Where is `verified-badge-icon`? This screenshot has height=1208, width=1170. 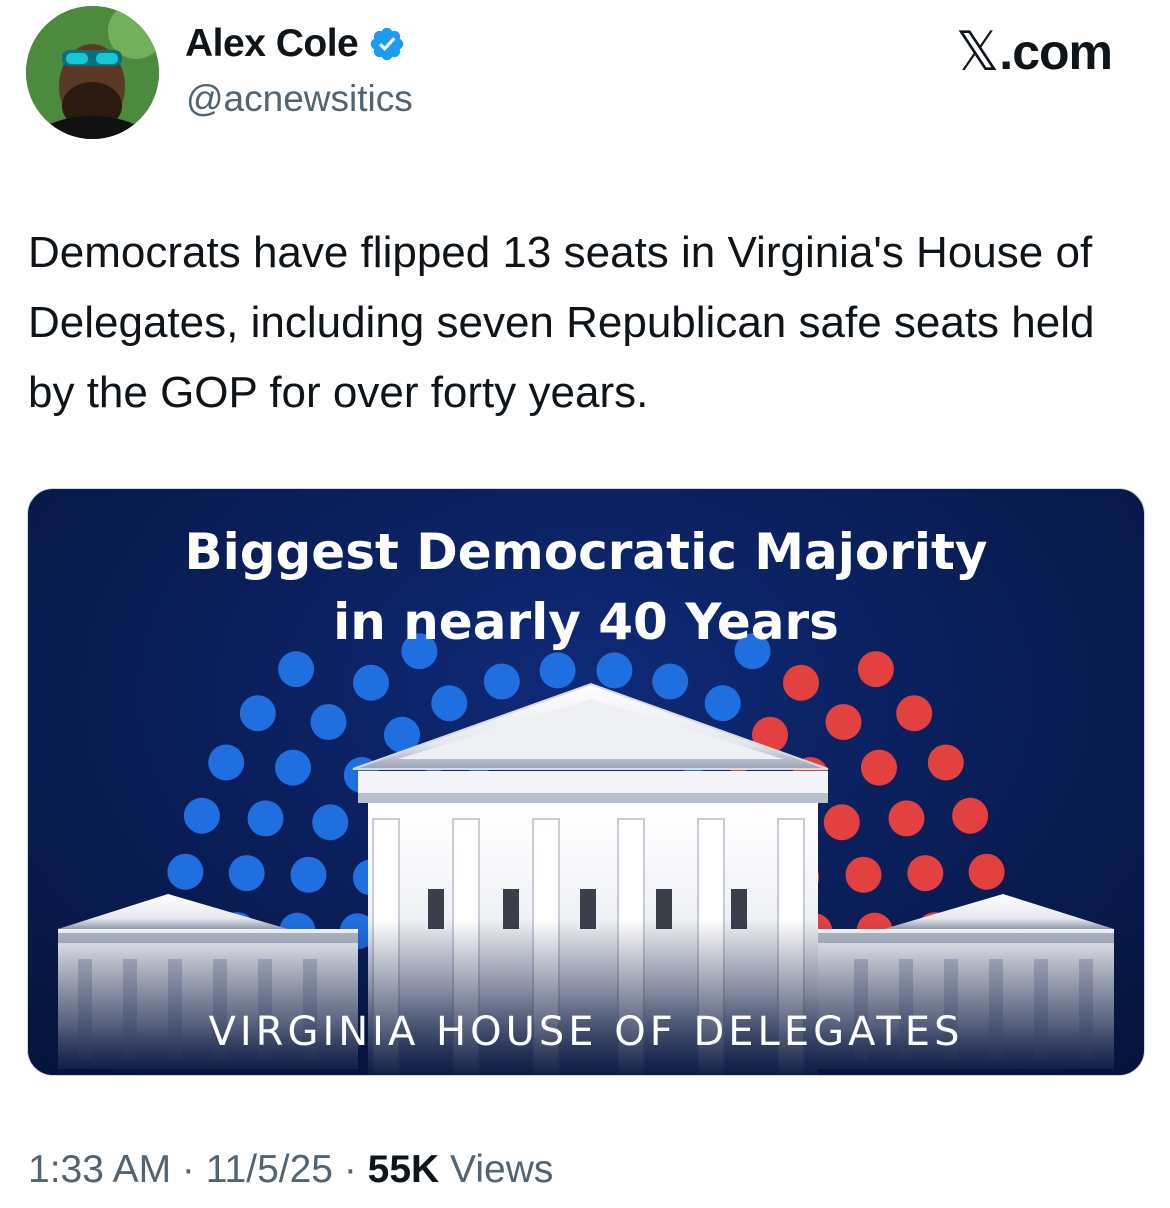 verified-badge-icon is located at coordinates (387, 44).